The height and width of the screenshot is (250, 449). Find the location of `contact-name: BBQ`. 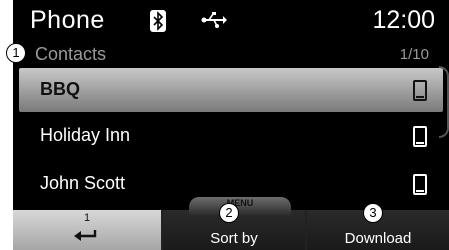

contact-name: BBQ is located at coordinates (60, 89).